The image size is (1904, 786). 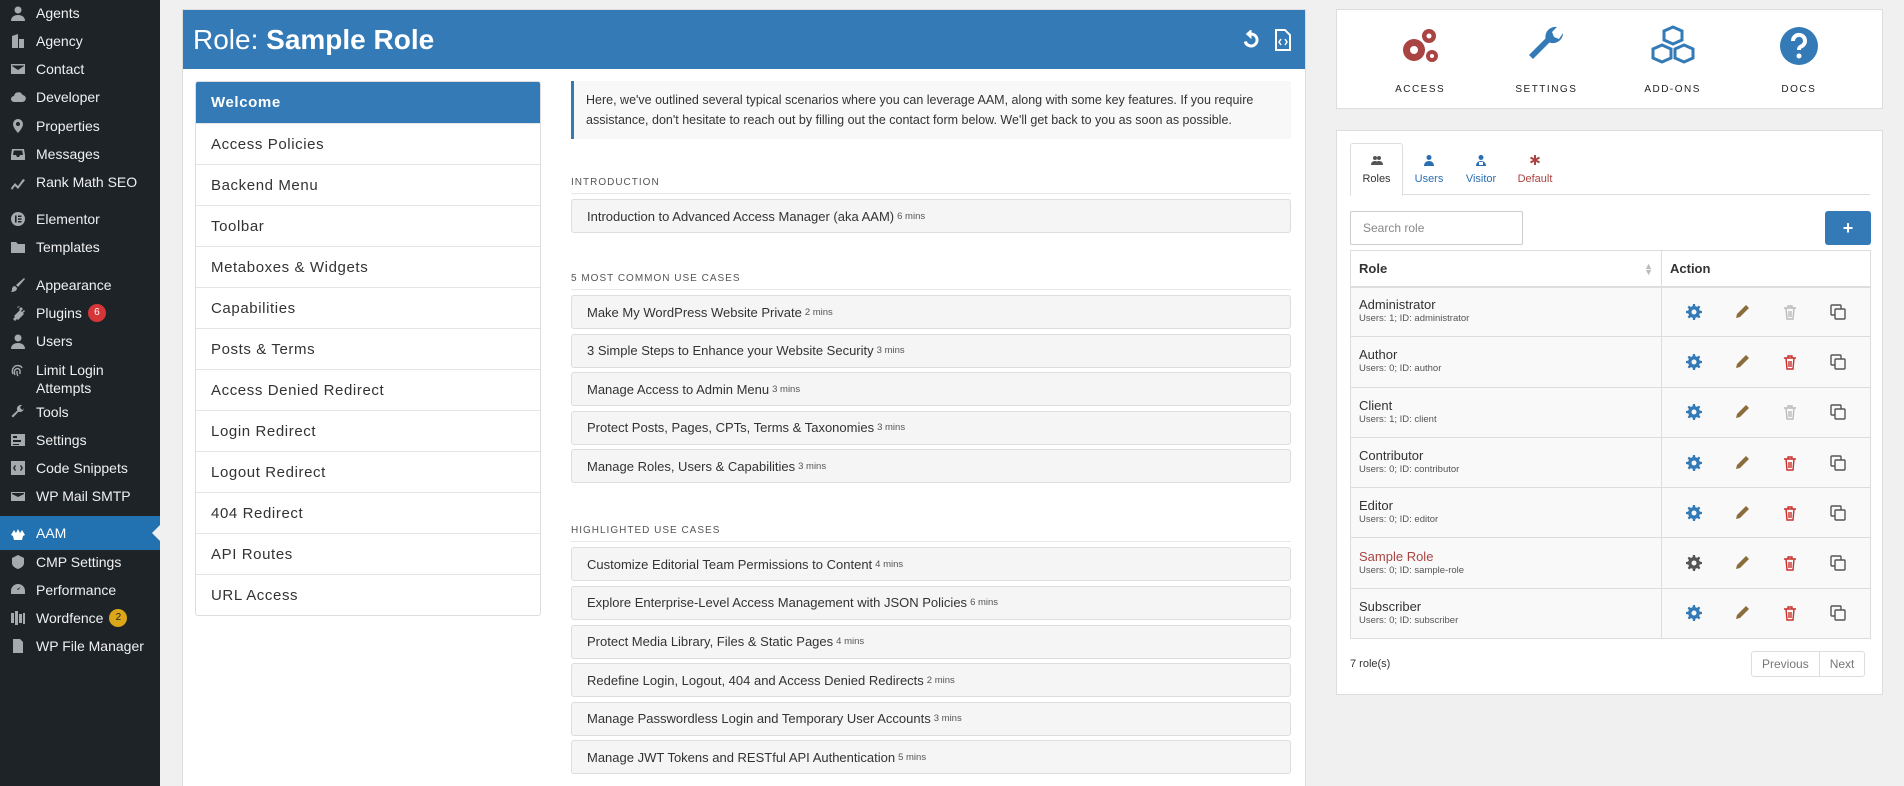 What do you see at coordinates (1842, 664) in the screenshot?
I see `next-page-button: Next` at bounding box center [1842, 664].